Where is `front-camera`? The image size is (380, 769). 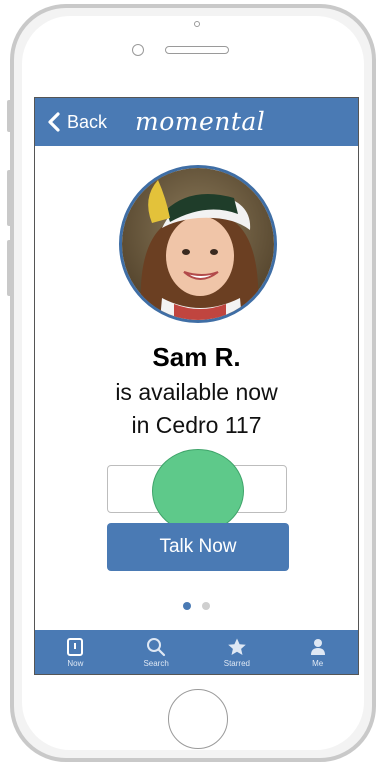 front-camera is located at coordinates (138, 50).